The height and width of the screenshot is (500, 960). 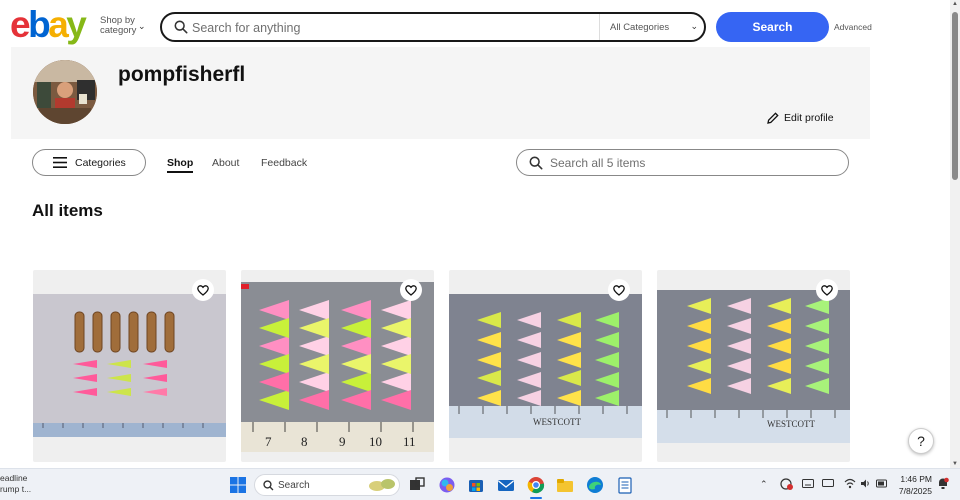 I want to click on windows-start-icon, so click(x=238, y=485).